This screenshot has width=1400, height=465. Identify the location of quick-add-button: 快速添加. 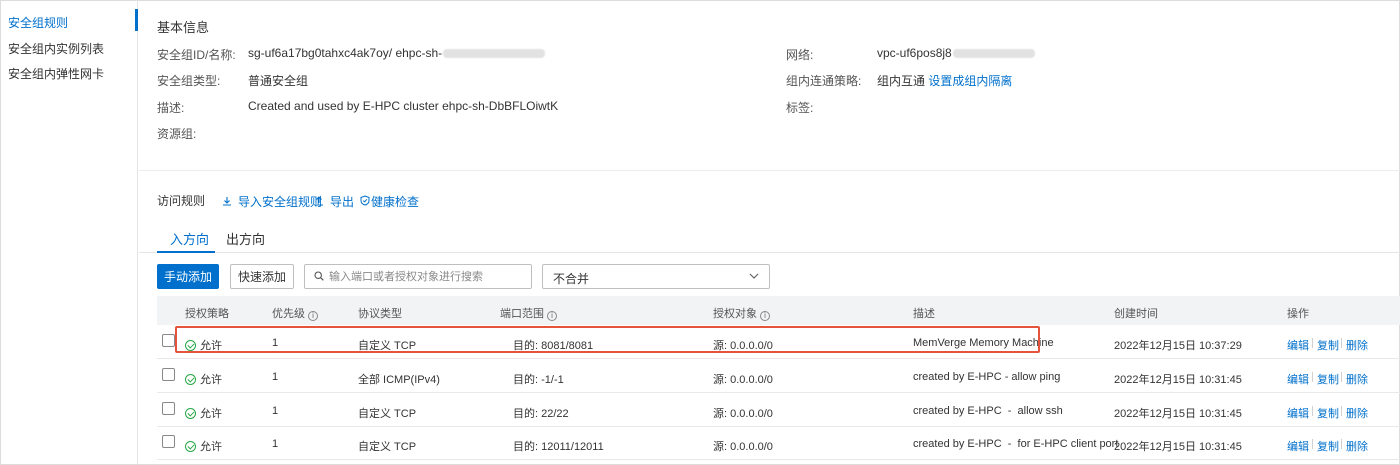
(262, 276).